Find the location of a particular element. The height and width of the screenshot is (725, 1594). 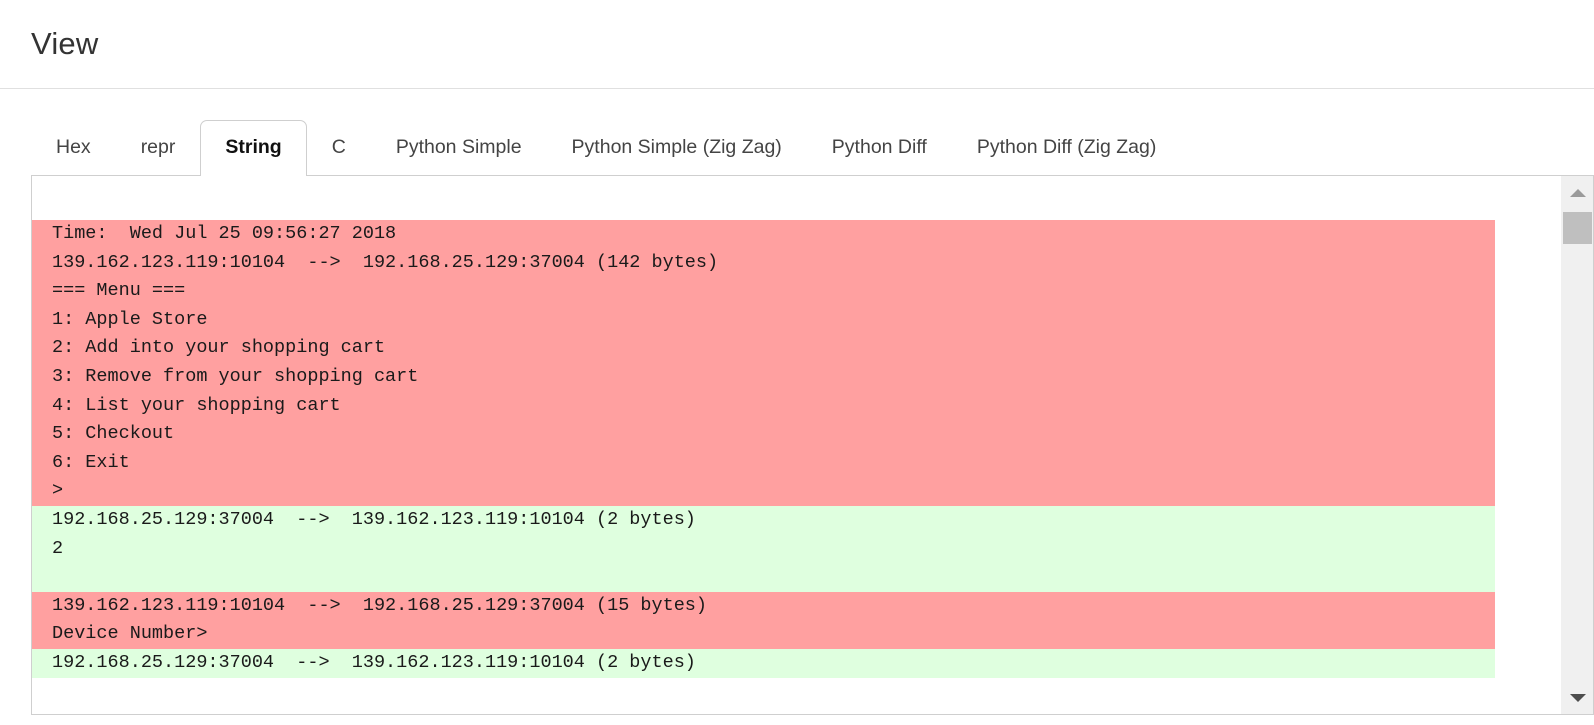

scrollbar-down-button is located at coordinates (1577, 697).